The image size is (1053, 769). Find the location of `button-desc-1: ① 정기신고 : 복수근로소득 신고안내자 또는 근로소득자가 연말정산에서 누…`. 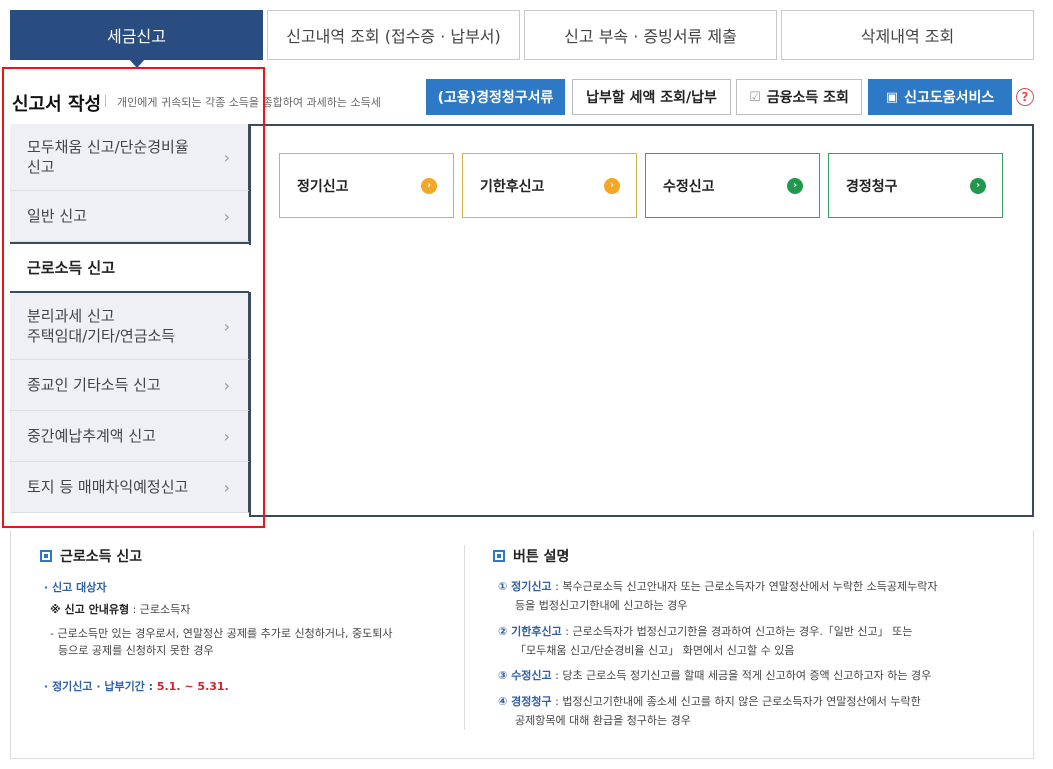

button-desc-1: ① 정기신고 : 복수근로소득 신고안내자 또는 근로소득자가 연말정산에서 누… is located at coordinates (718, 586).